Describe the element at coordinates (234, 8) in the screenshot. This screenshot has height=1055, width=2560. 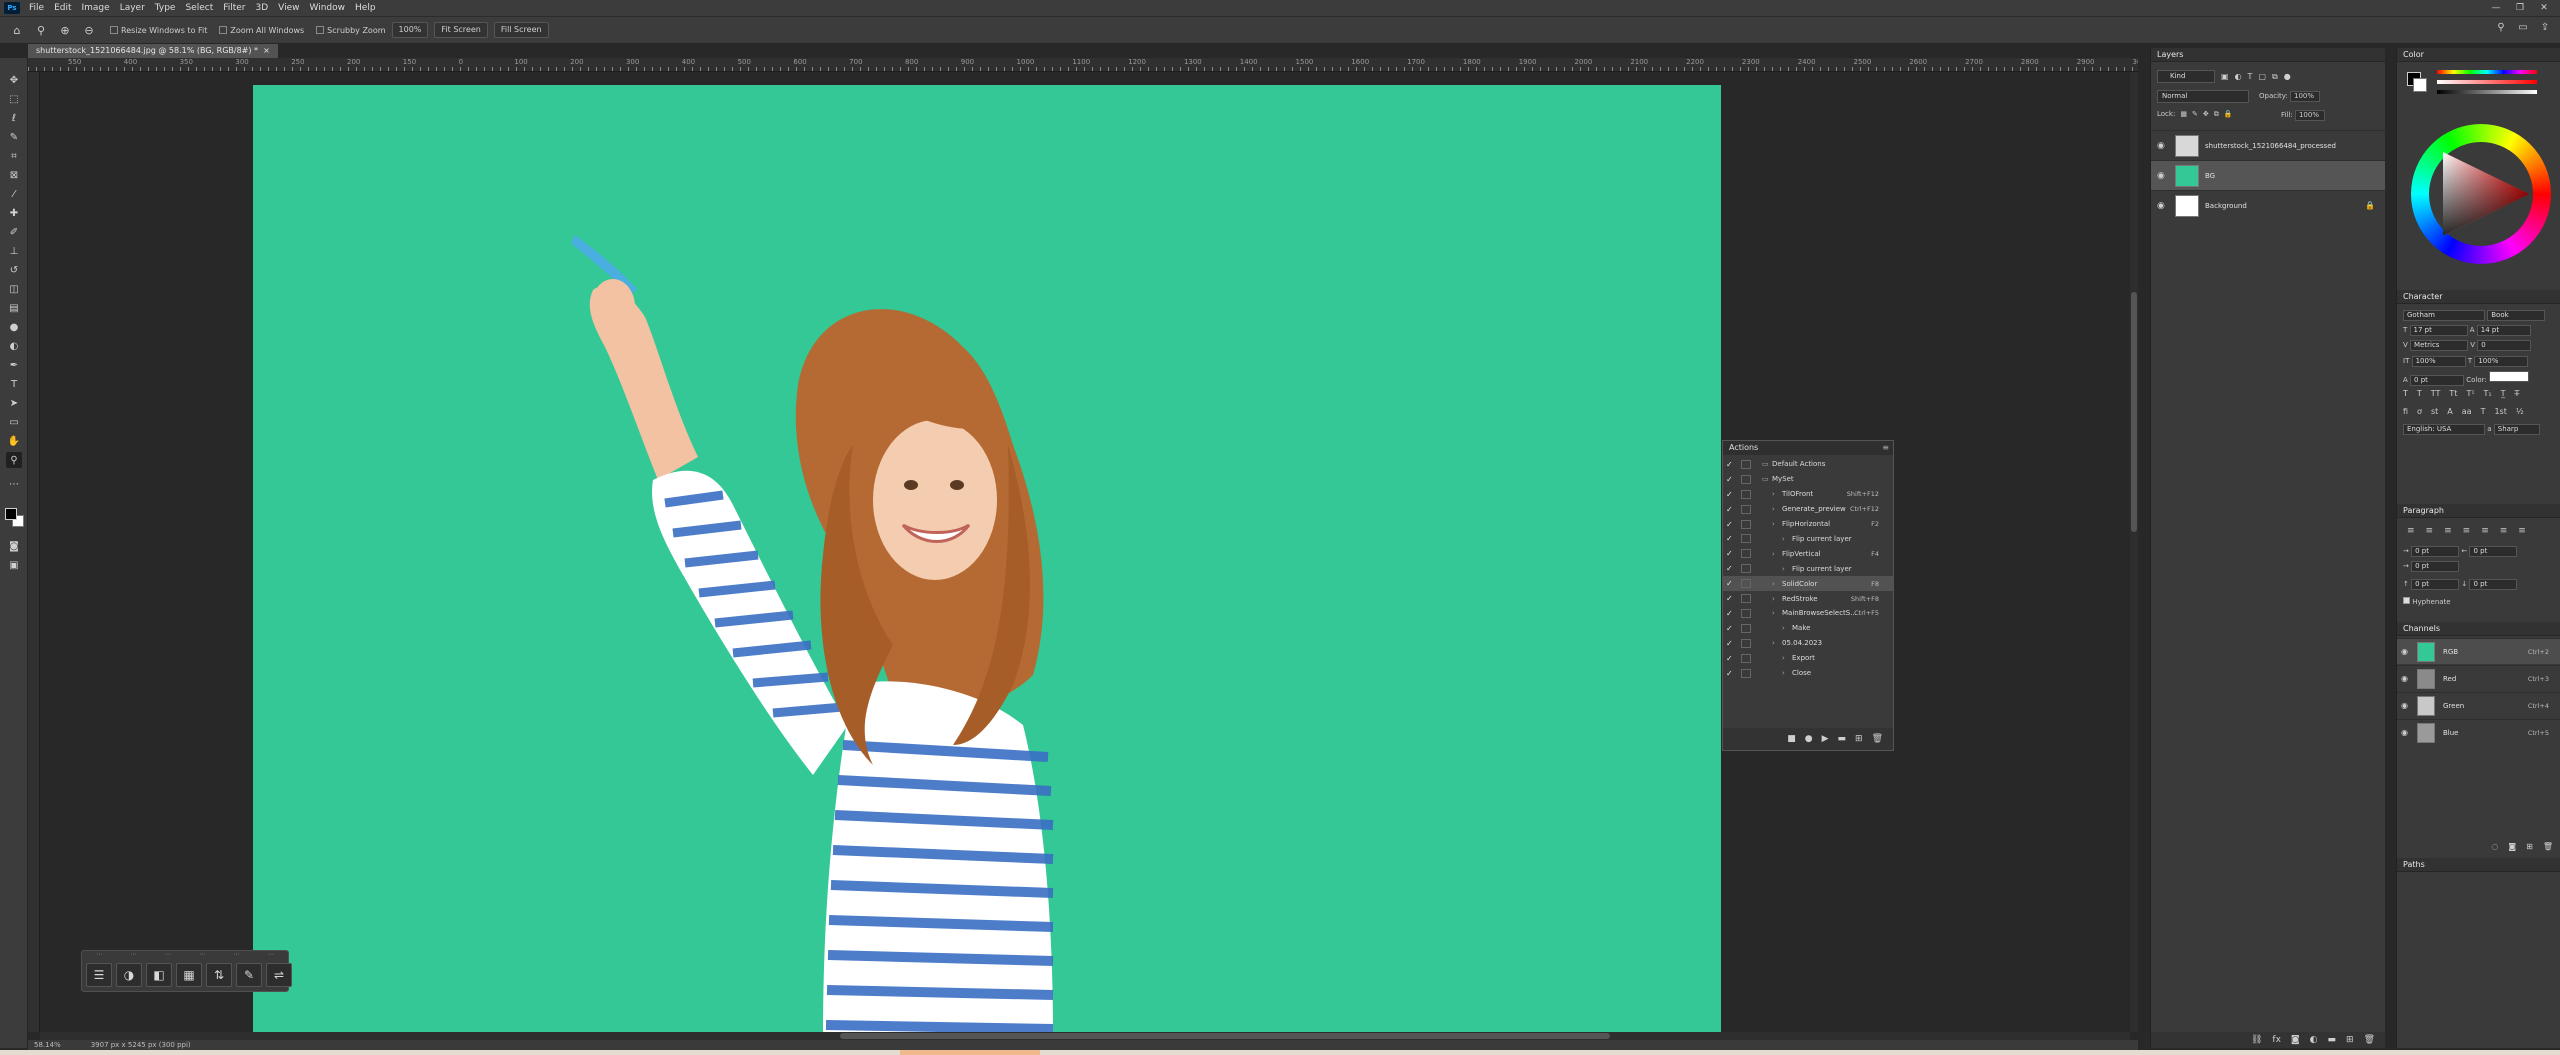
I see `menu-filter: Filter` at that location.